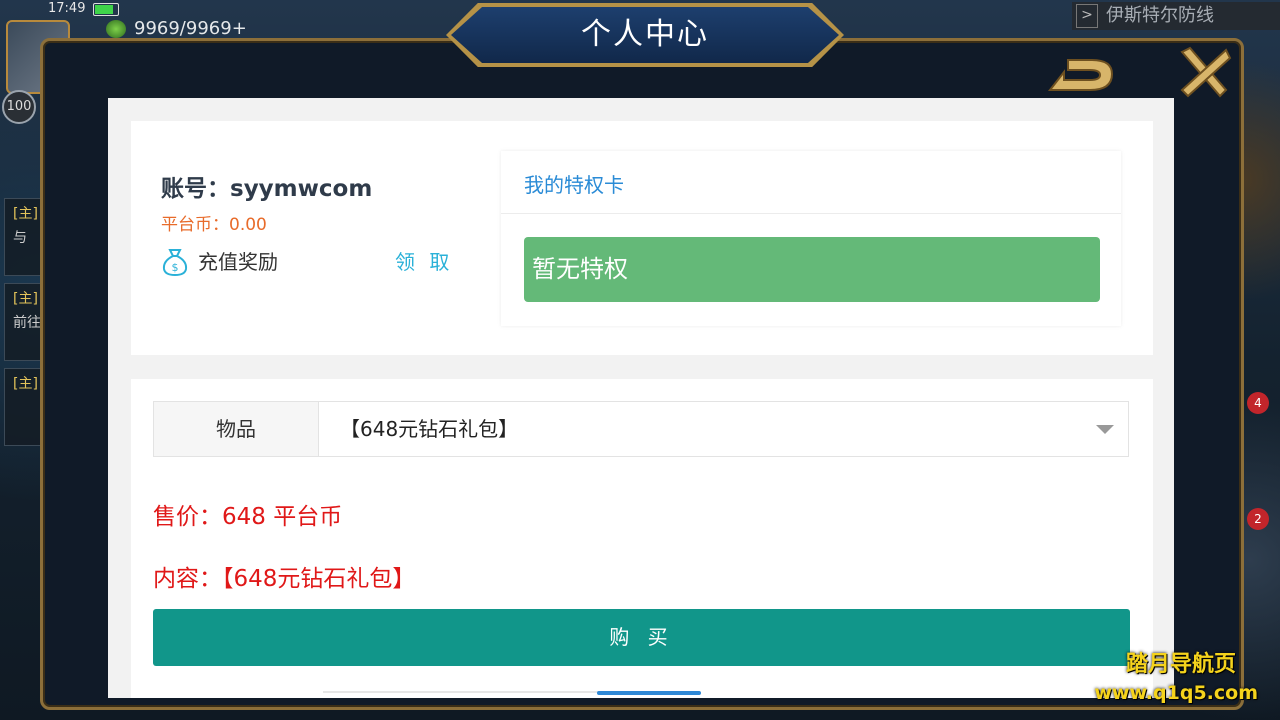  I want to click on scroll-track, so click(463, 692).